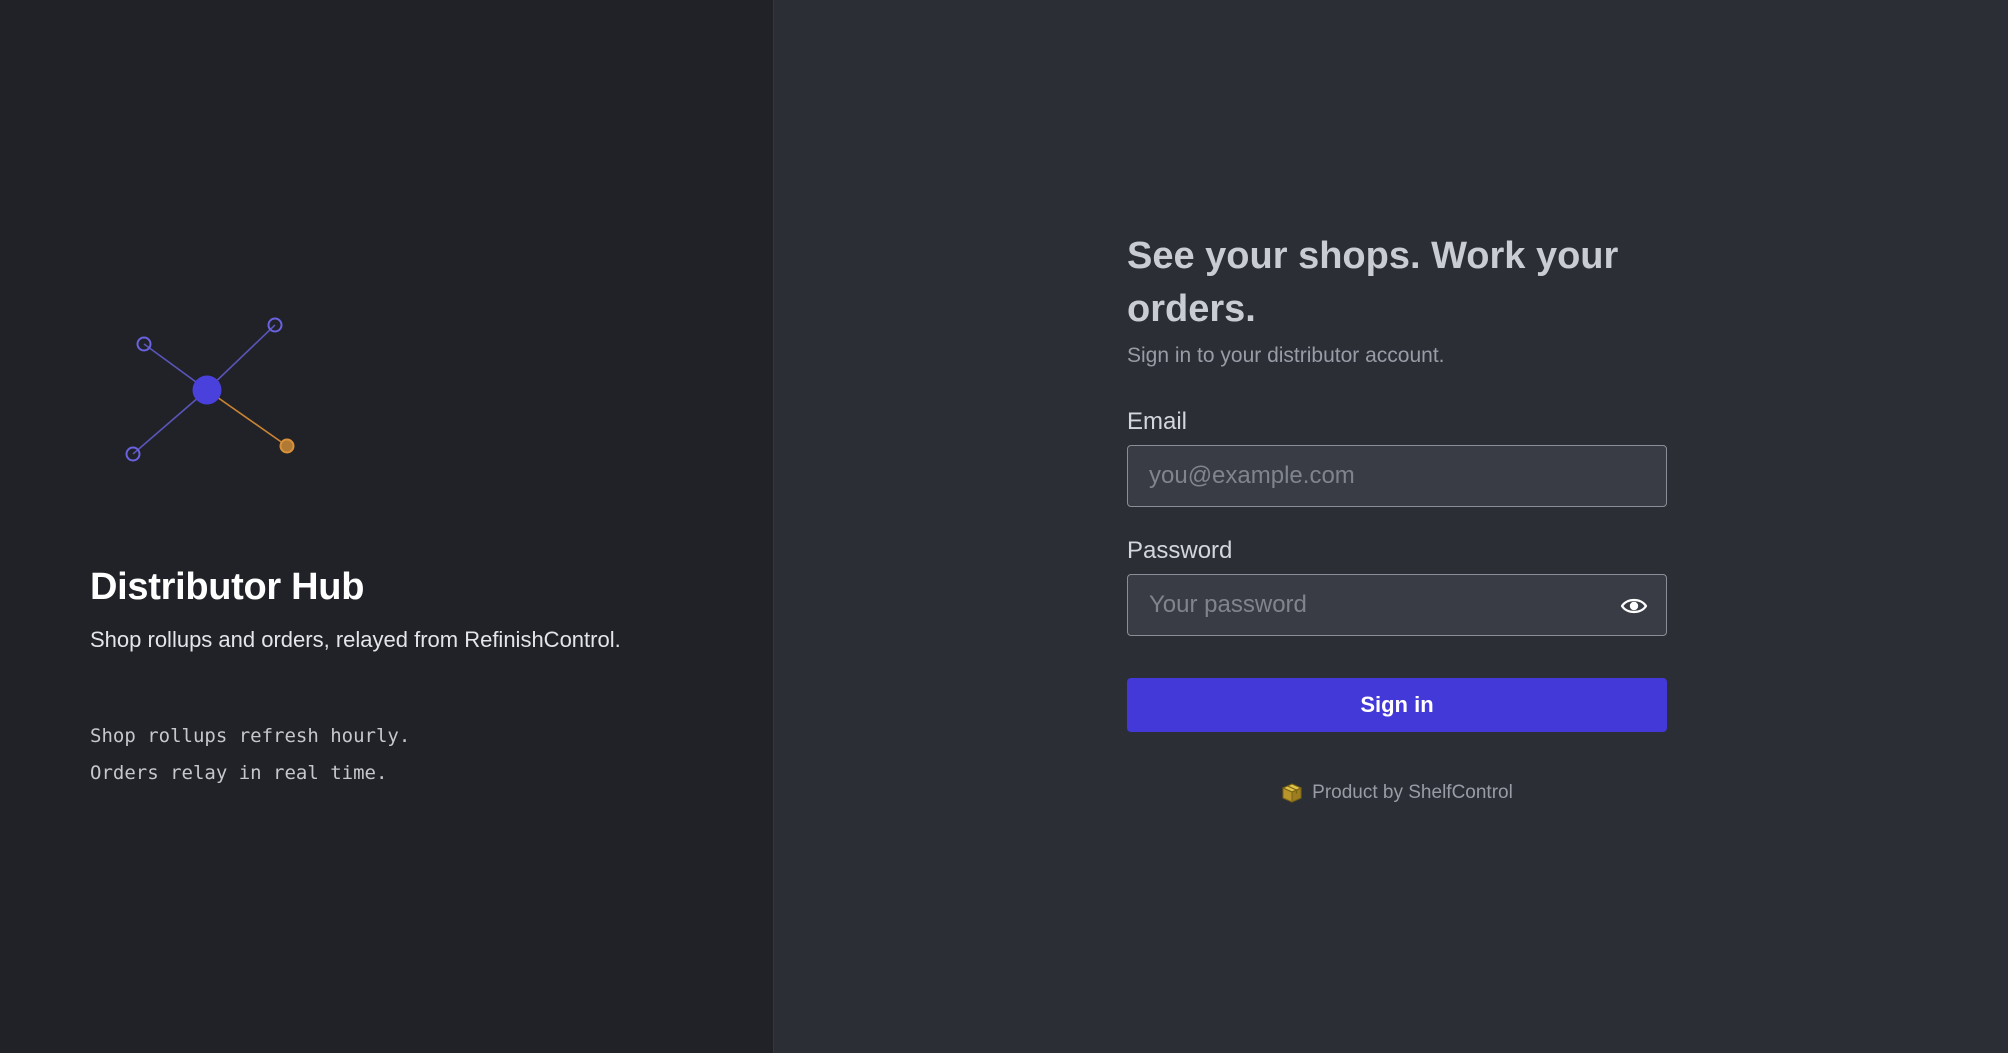 This screenshot has height=1053, width=2008. I want to click on product-credit: Product by ShelfControl, so click(1397, 793).